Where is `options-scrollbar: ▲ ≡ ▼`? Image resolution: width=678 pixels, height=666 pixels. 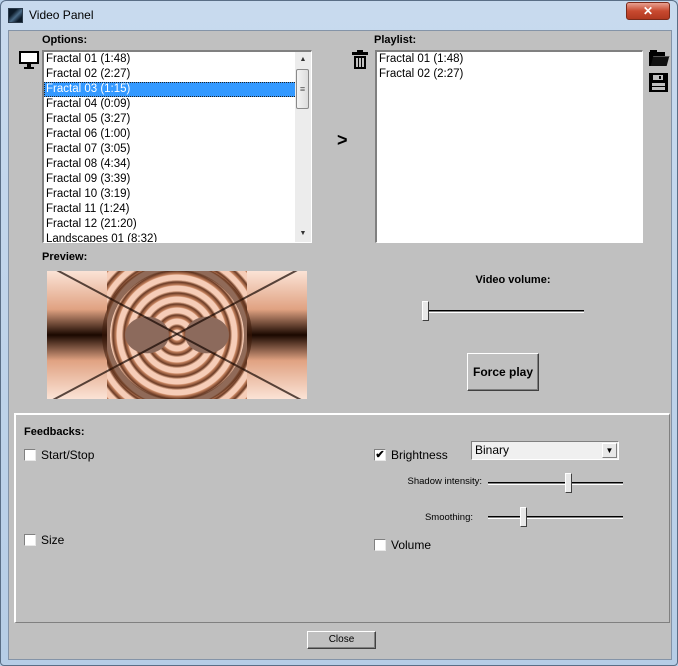 options-scrollbar: ▲ ≡ ▼ is located at coordinates (303, 147).